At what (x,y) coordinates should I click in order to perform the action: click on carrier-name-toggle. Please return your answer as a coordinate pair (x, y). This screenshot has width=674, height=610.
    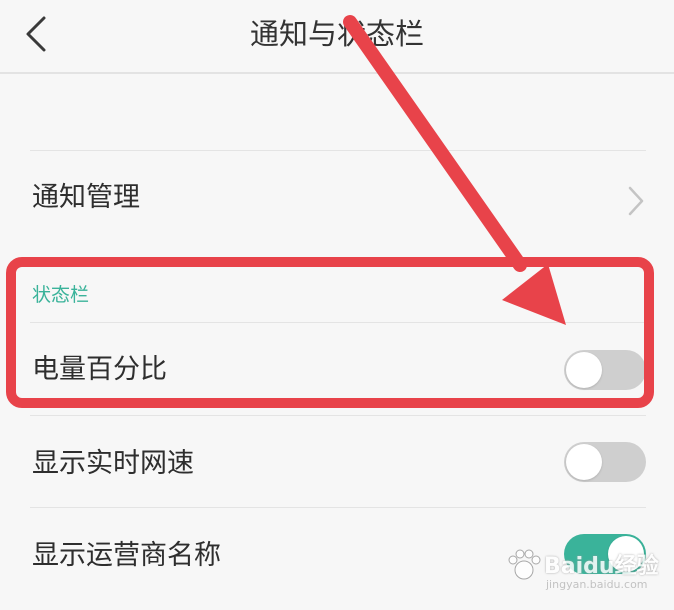
    Looking at the image, I should click on (605, 554).